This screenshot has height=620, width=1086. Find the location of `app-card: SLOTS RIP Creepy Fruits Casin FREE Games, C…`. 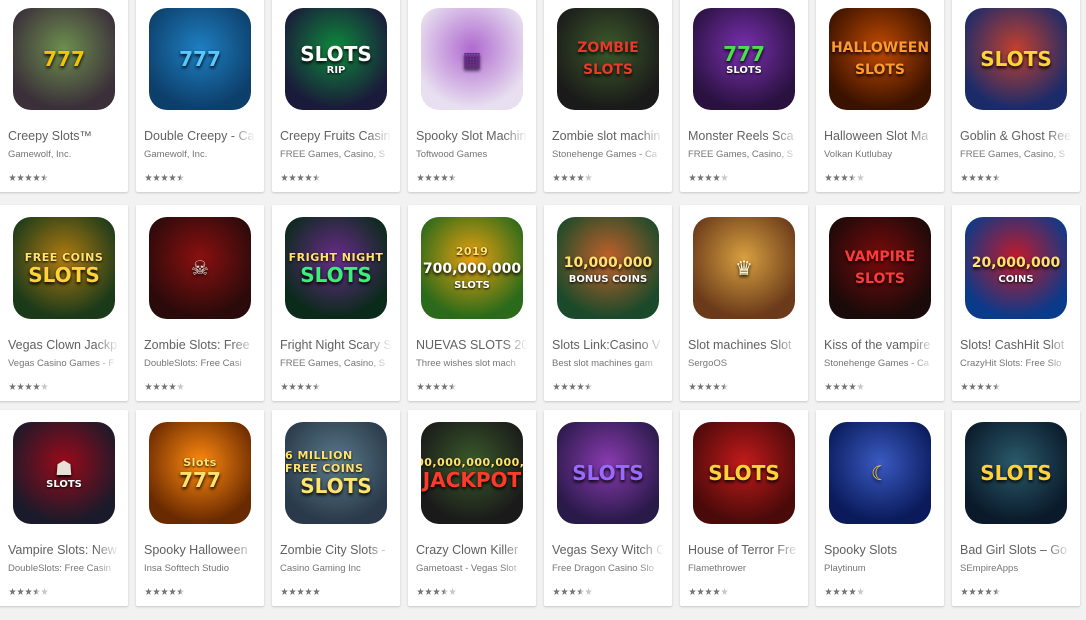

app-card: SLOTS RIP Creepy Fruits Casin FREE Games, C… is located at coordinates (336, 96).